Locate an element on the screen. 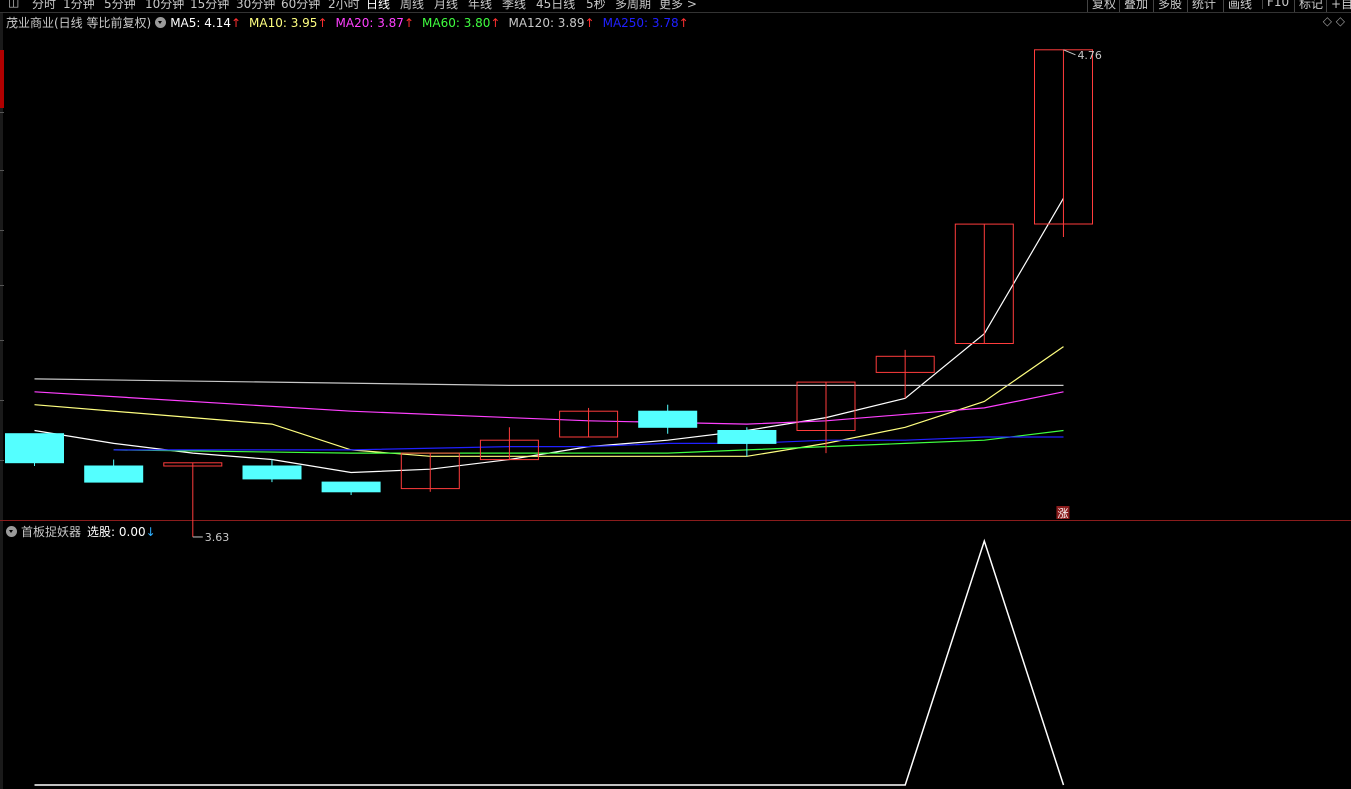 The width and height of the screenshot is (1351, 789). ma-line-ma20 is located at coordinates (549, 408).